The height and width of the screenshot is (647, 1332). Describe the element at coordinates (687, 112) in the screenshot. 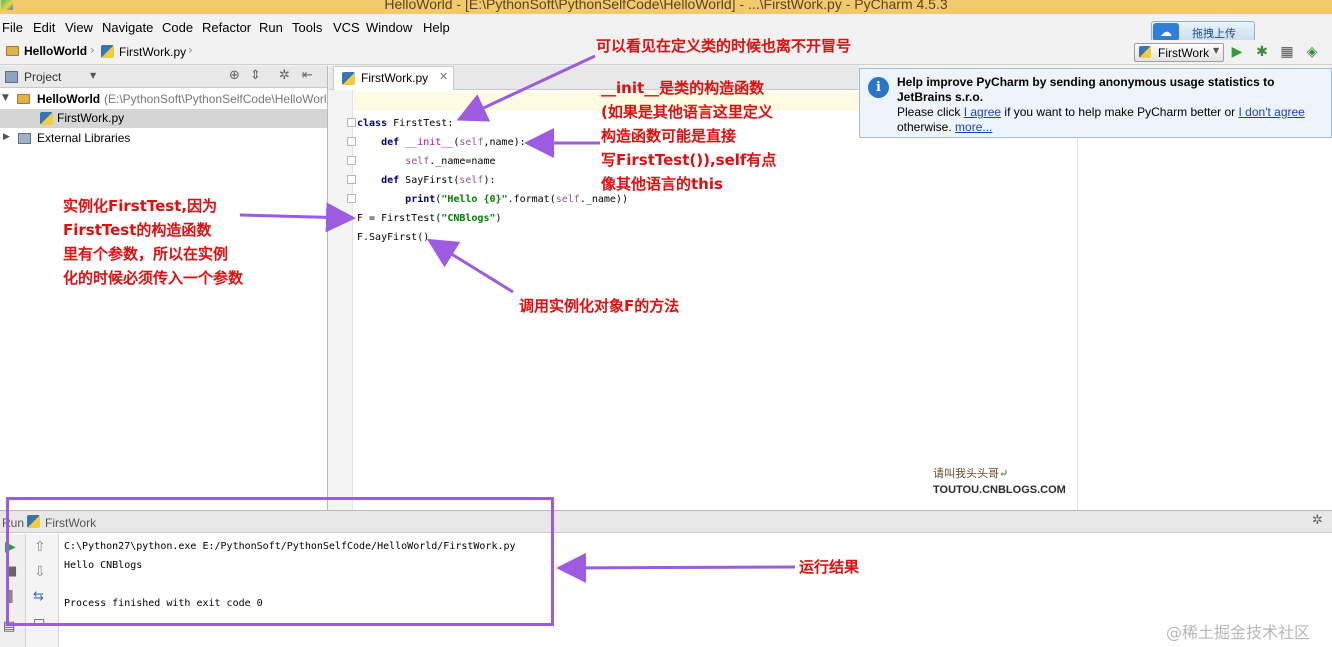

I see `annotation-init-2: (如果是其他语言这里定义` at that location.